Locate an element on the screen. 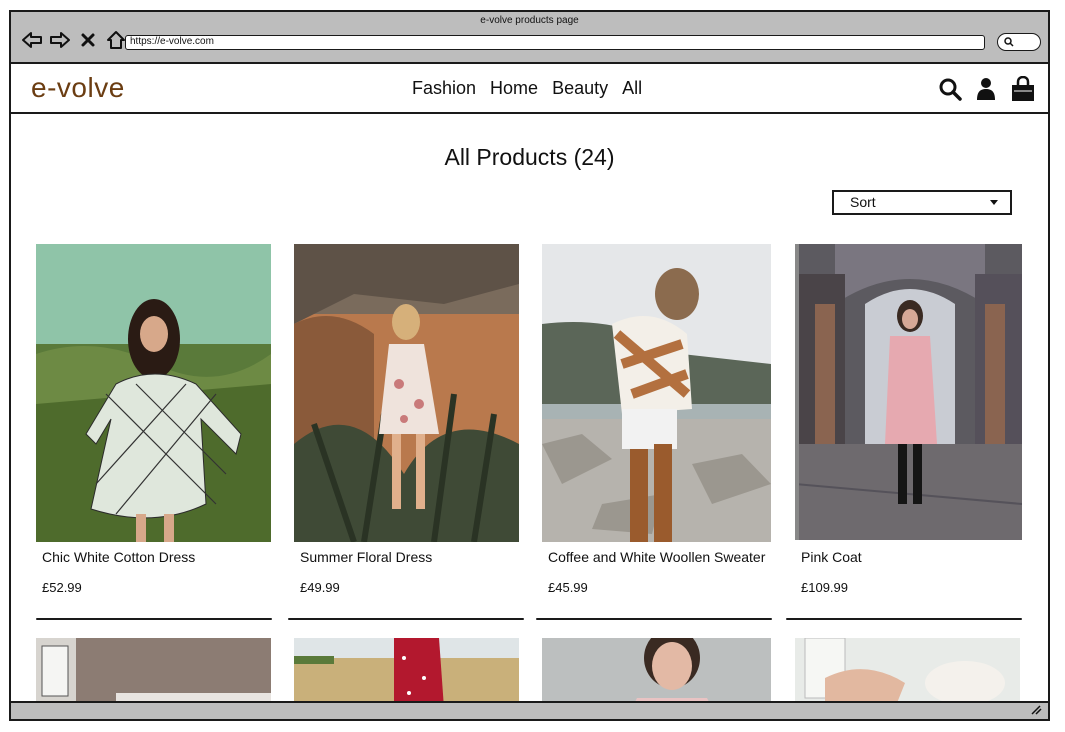 Image resolution: width=1065 pixels, height=732 pixels. sort-dropdown: Sort is located at coordinates (922, 202).